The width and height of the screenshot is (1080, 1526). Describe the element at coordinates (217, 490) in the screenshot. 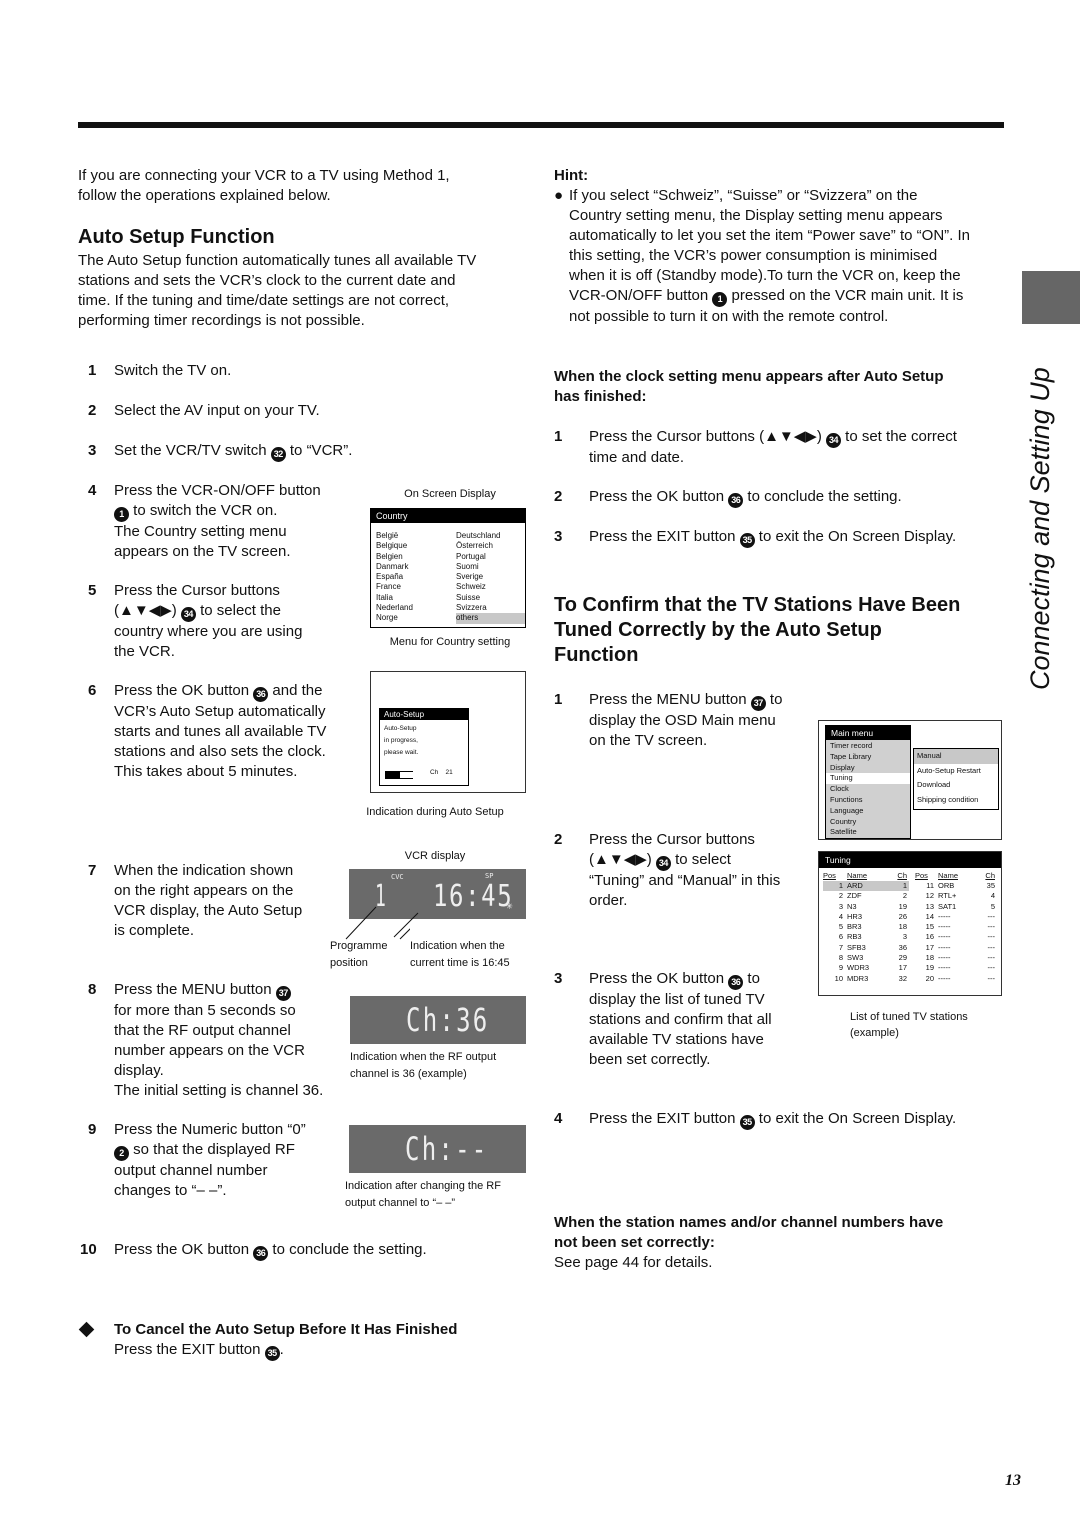

I see `line: Press the VCR-ON/OFF button` at that location.